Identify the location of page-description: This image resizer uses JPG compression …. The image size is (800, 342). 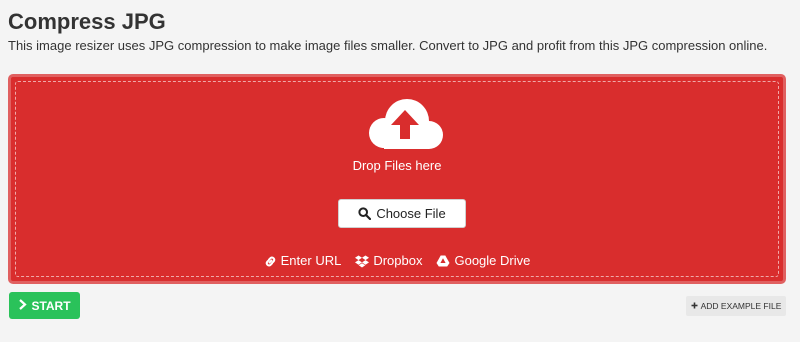
(388, 45).